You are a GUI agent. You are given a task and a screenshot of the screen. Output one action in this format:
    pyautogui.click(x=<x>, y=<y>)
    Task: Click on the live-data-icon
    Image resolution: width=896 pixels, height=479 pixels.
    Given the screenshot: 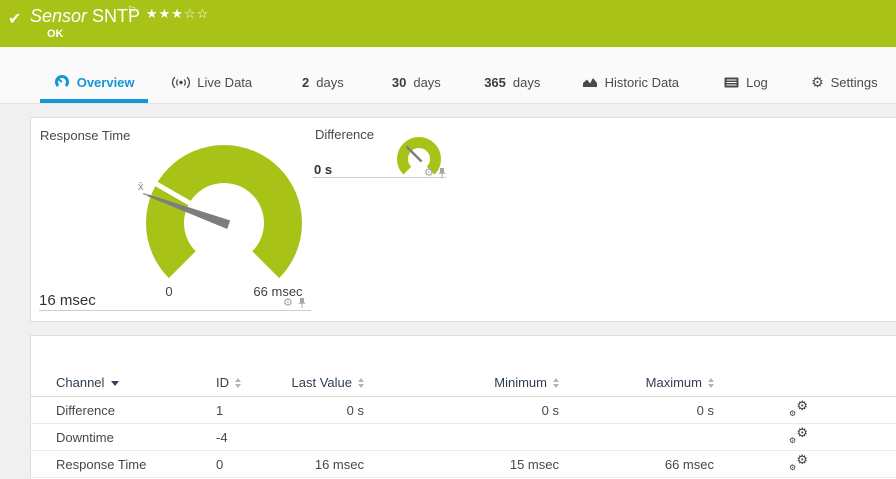 What is the action you would take?
    pyautogui.click(x=181, y=82)
    